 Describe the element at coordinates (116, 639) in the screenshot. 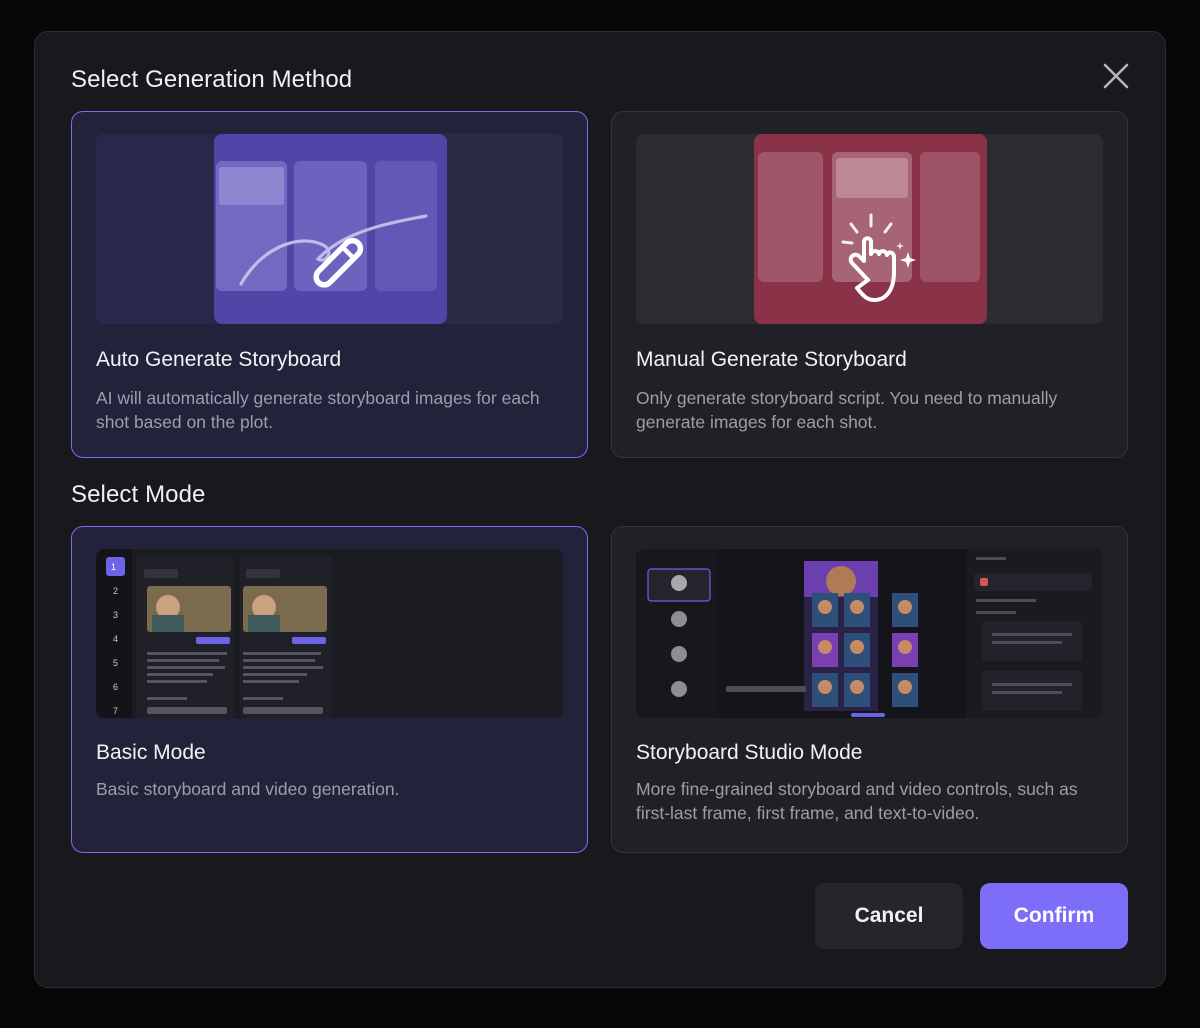

I see `step-label: 4` at that location.